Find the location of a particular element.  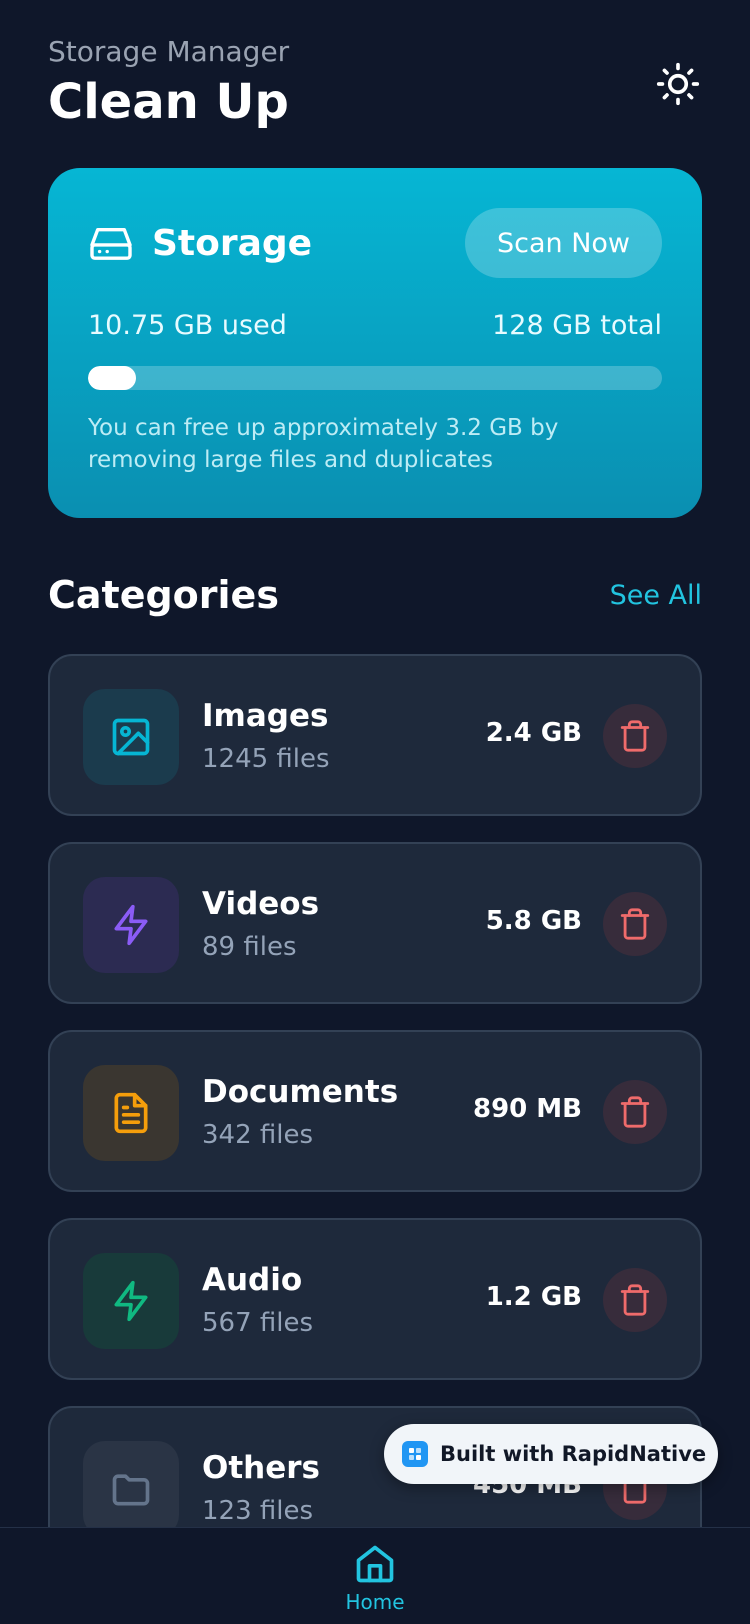

category-file-count: 89 files is located at coordinates (249, 947).